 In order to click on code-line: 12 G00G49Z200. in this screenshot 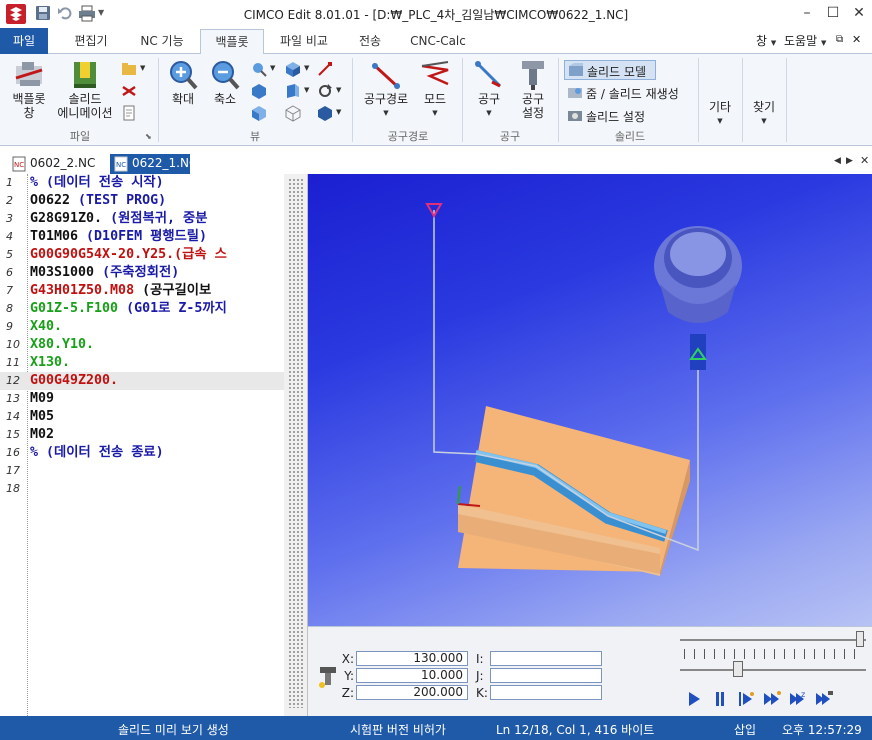, I will do `click(142, 381)`.